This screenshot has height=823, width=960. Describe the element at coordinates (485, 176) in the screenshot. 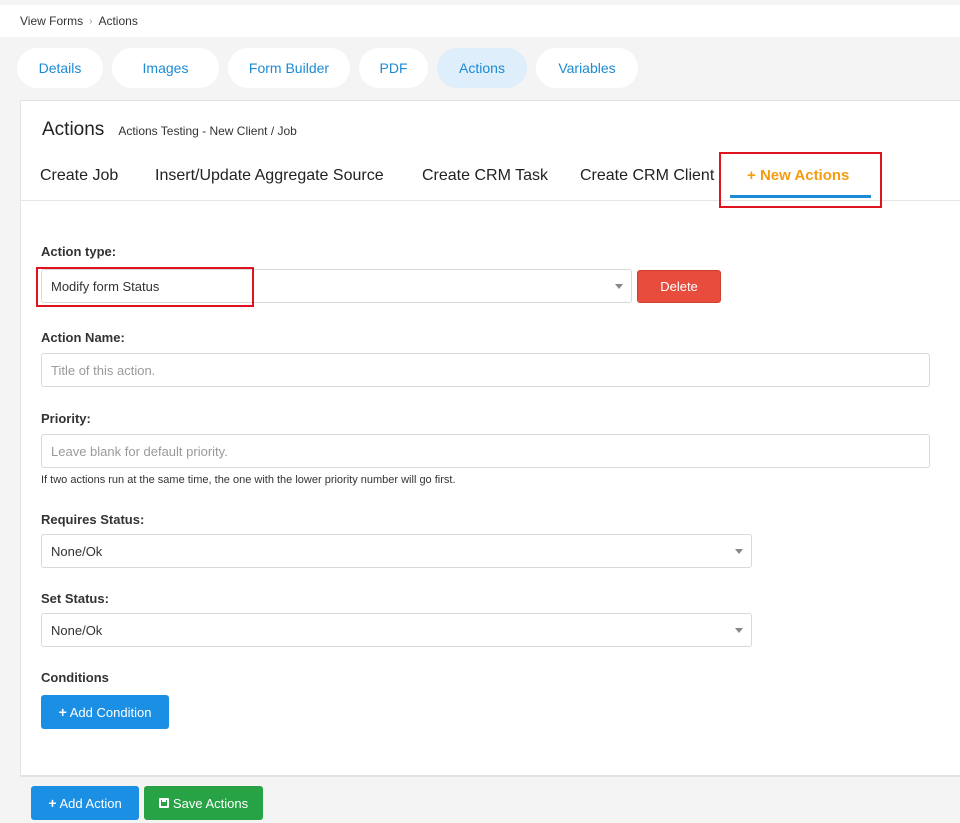

I see `tab-create-crm-task: Create CRM Task` at that location.